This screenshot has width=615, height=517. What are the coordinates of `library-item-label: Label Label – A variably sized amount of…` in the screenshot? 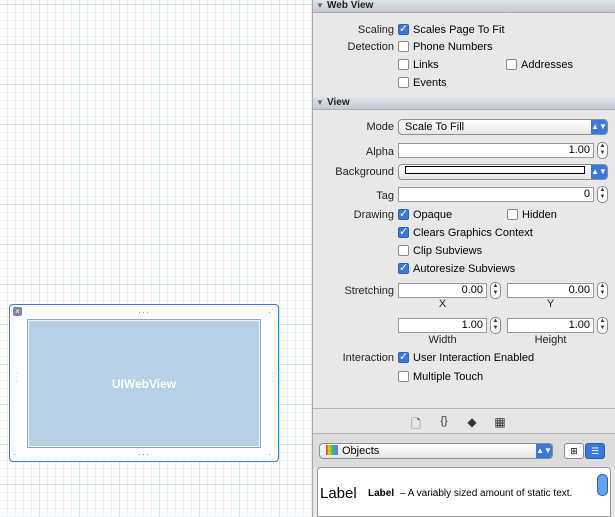 It's located at (464, 492).